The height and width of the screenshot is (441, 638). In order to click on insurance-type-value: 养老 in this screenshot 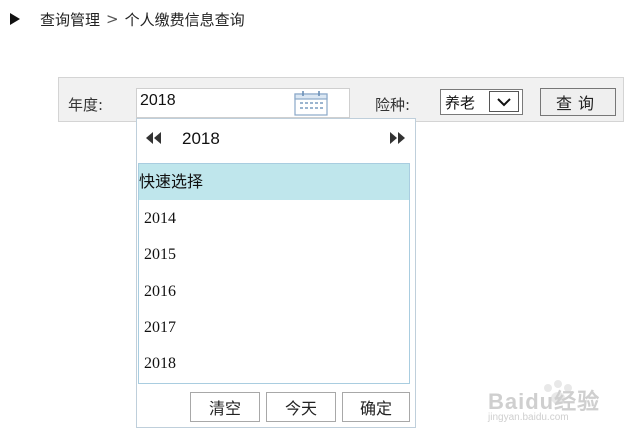, I will do `click(460, 103)`.